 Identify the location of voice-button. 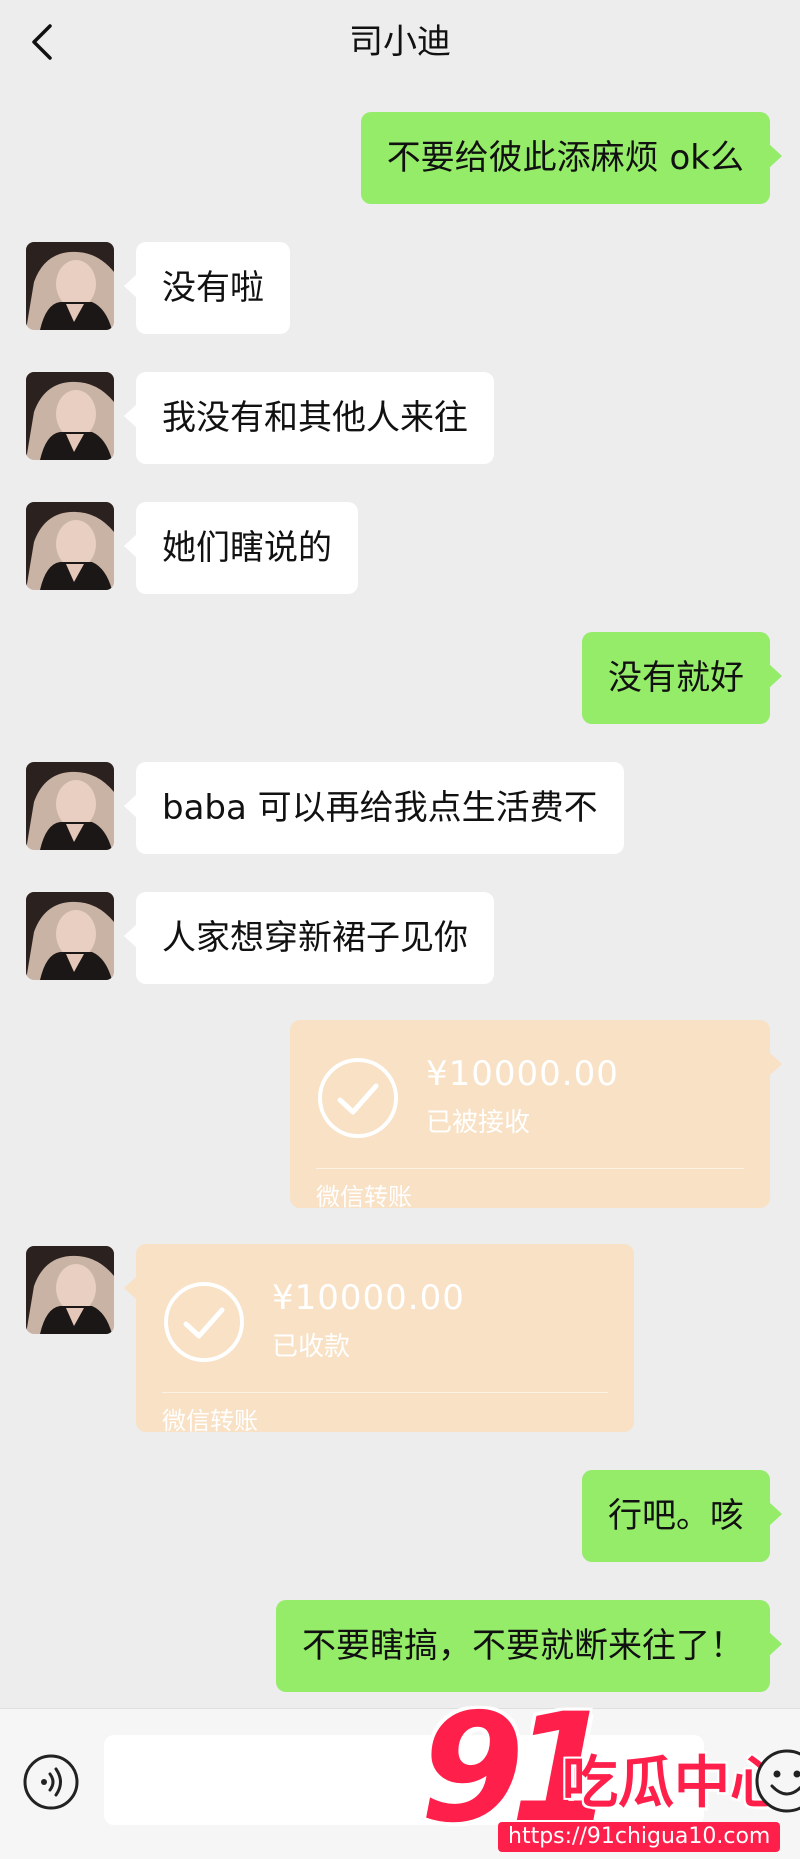
(51, 1782).